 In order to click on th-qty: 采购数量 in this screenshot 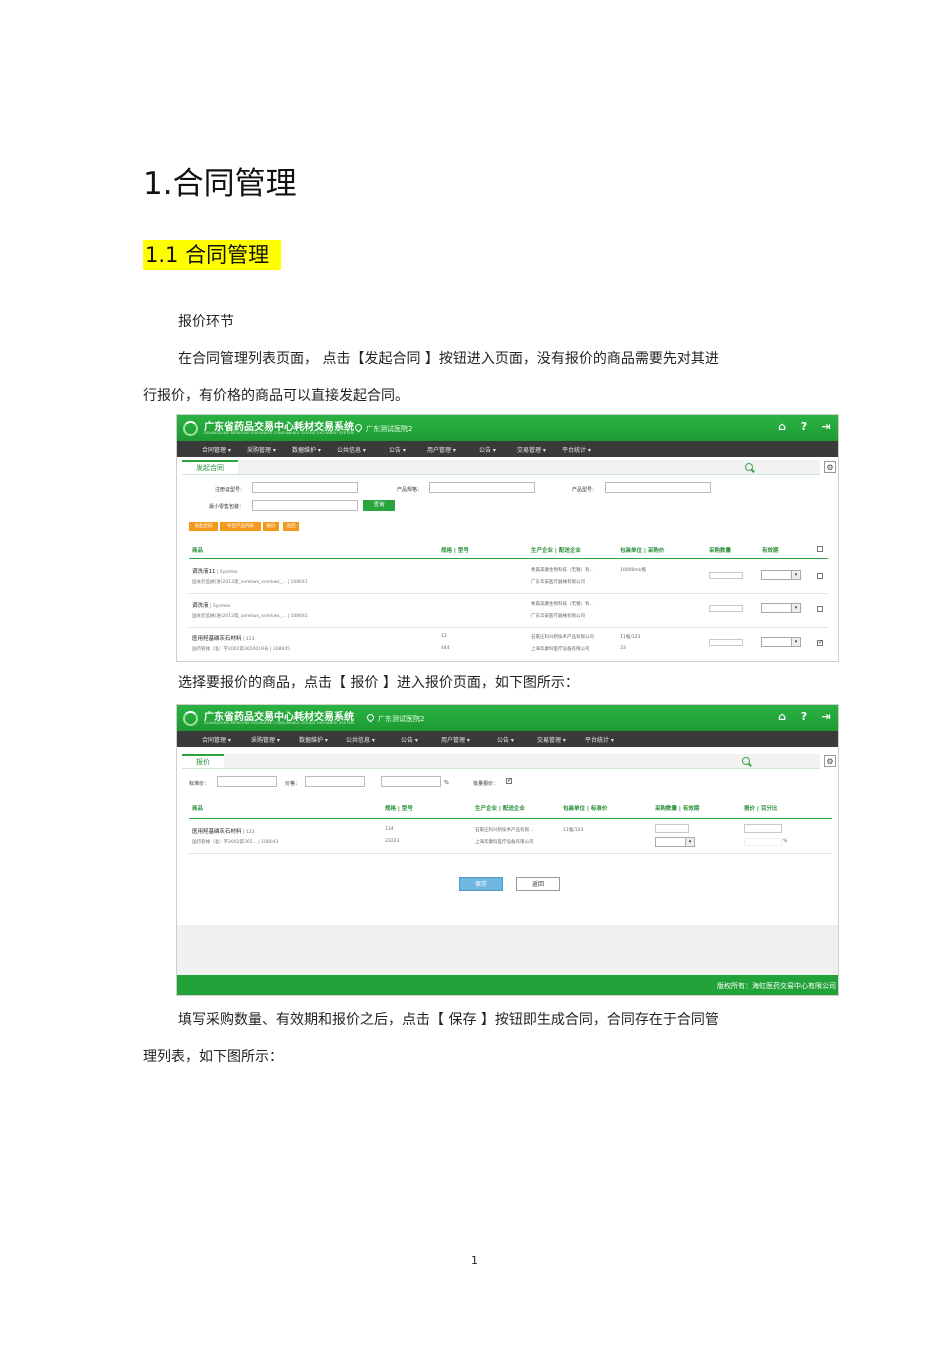, I will do `click(720, 551)`.